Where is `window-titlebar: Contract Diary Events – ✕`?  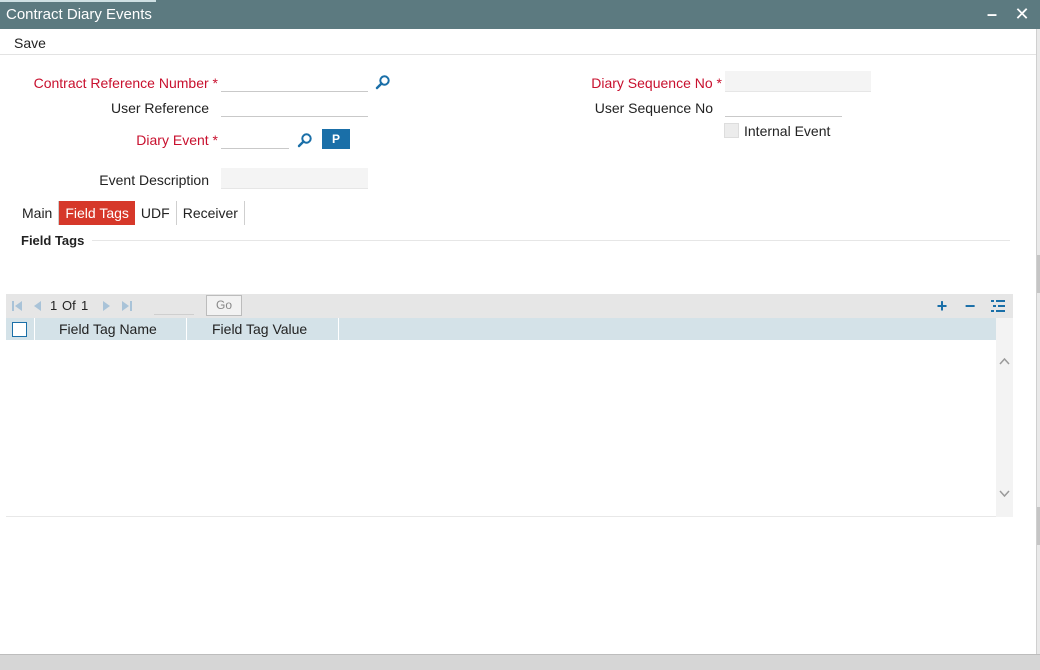 window-titlebar: Contract Diary Events – ✕ is located at coordinates (520, 14).